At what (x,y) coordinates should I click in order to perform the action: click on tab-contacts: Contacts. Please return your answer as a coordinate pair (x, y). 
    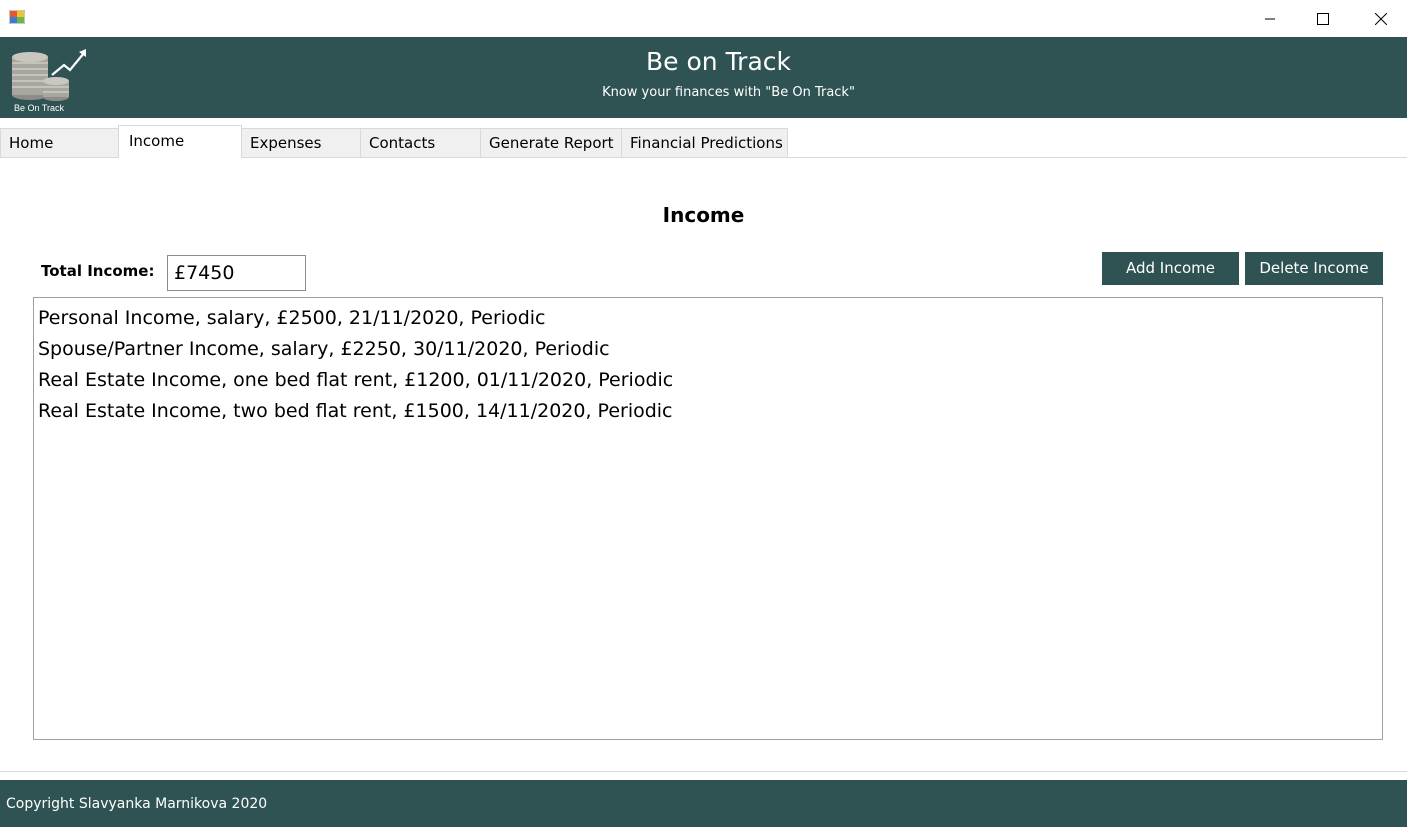
    Looking at the image, I should click on (420, 143).